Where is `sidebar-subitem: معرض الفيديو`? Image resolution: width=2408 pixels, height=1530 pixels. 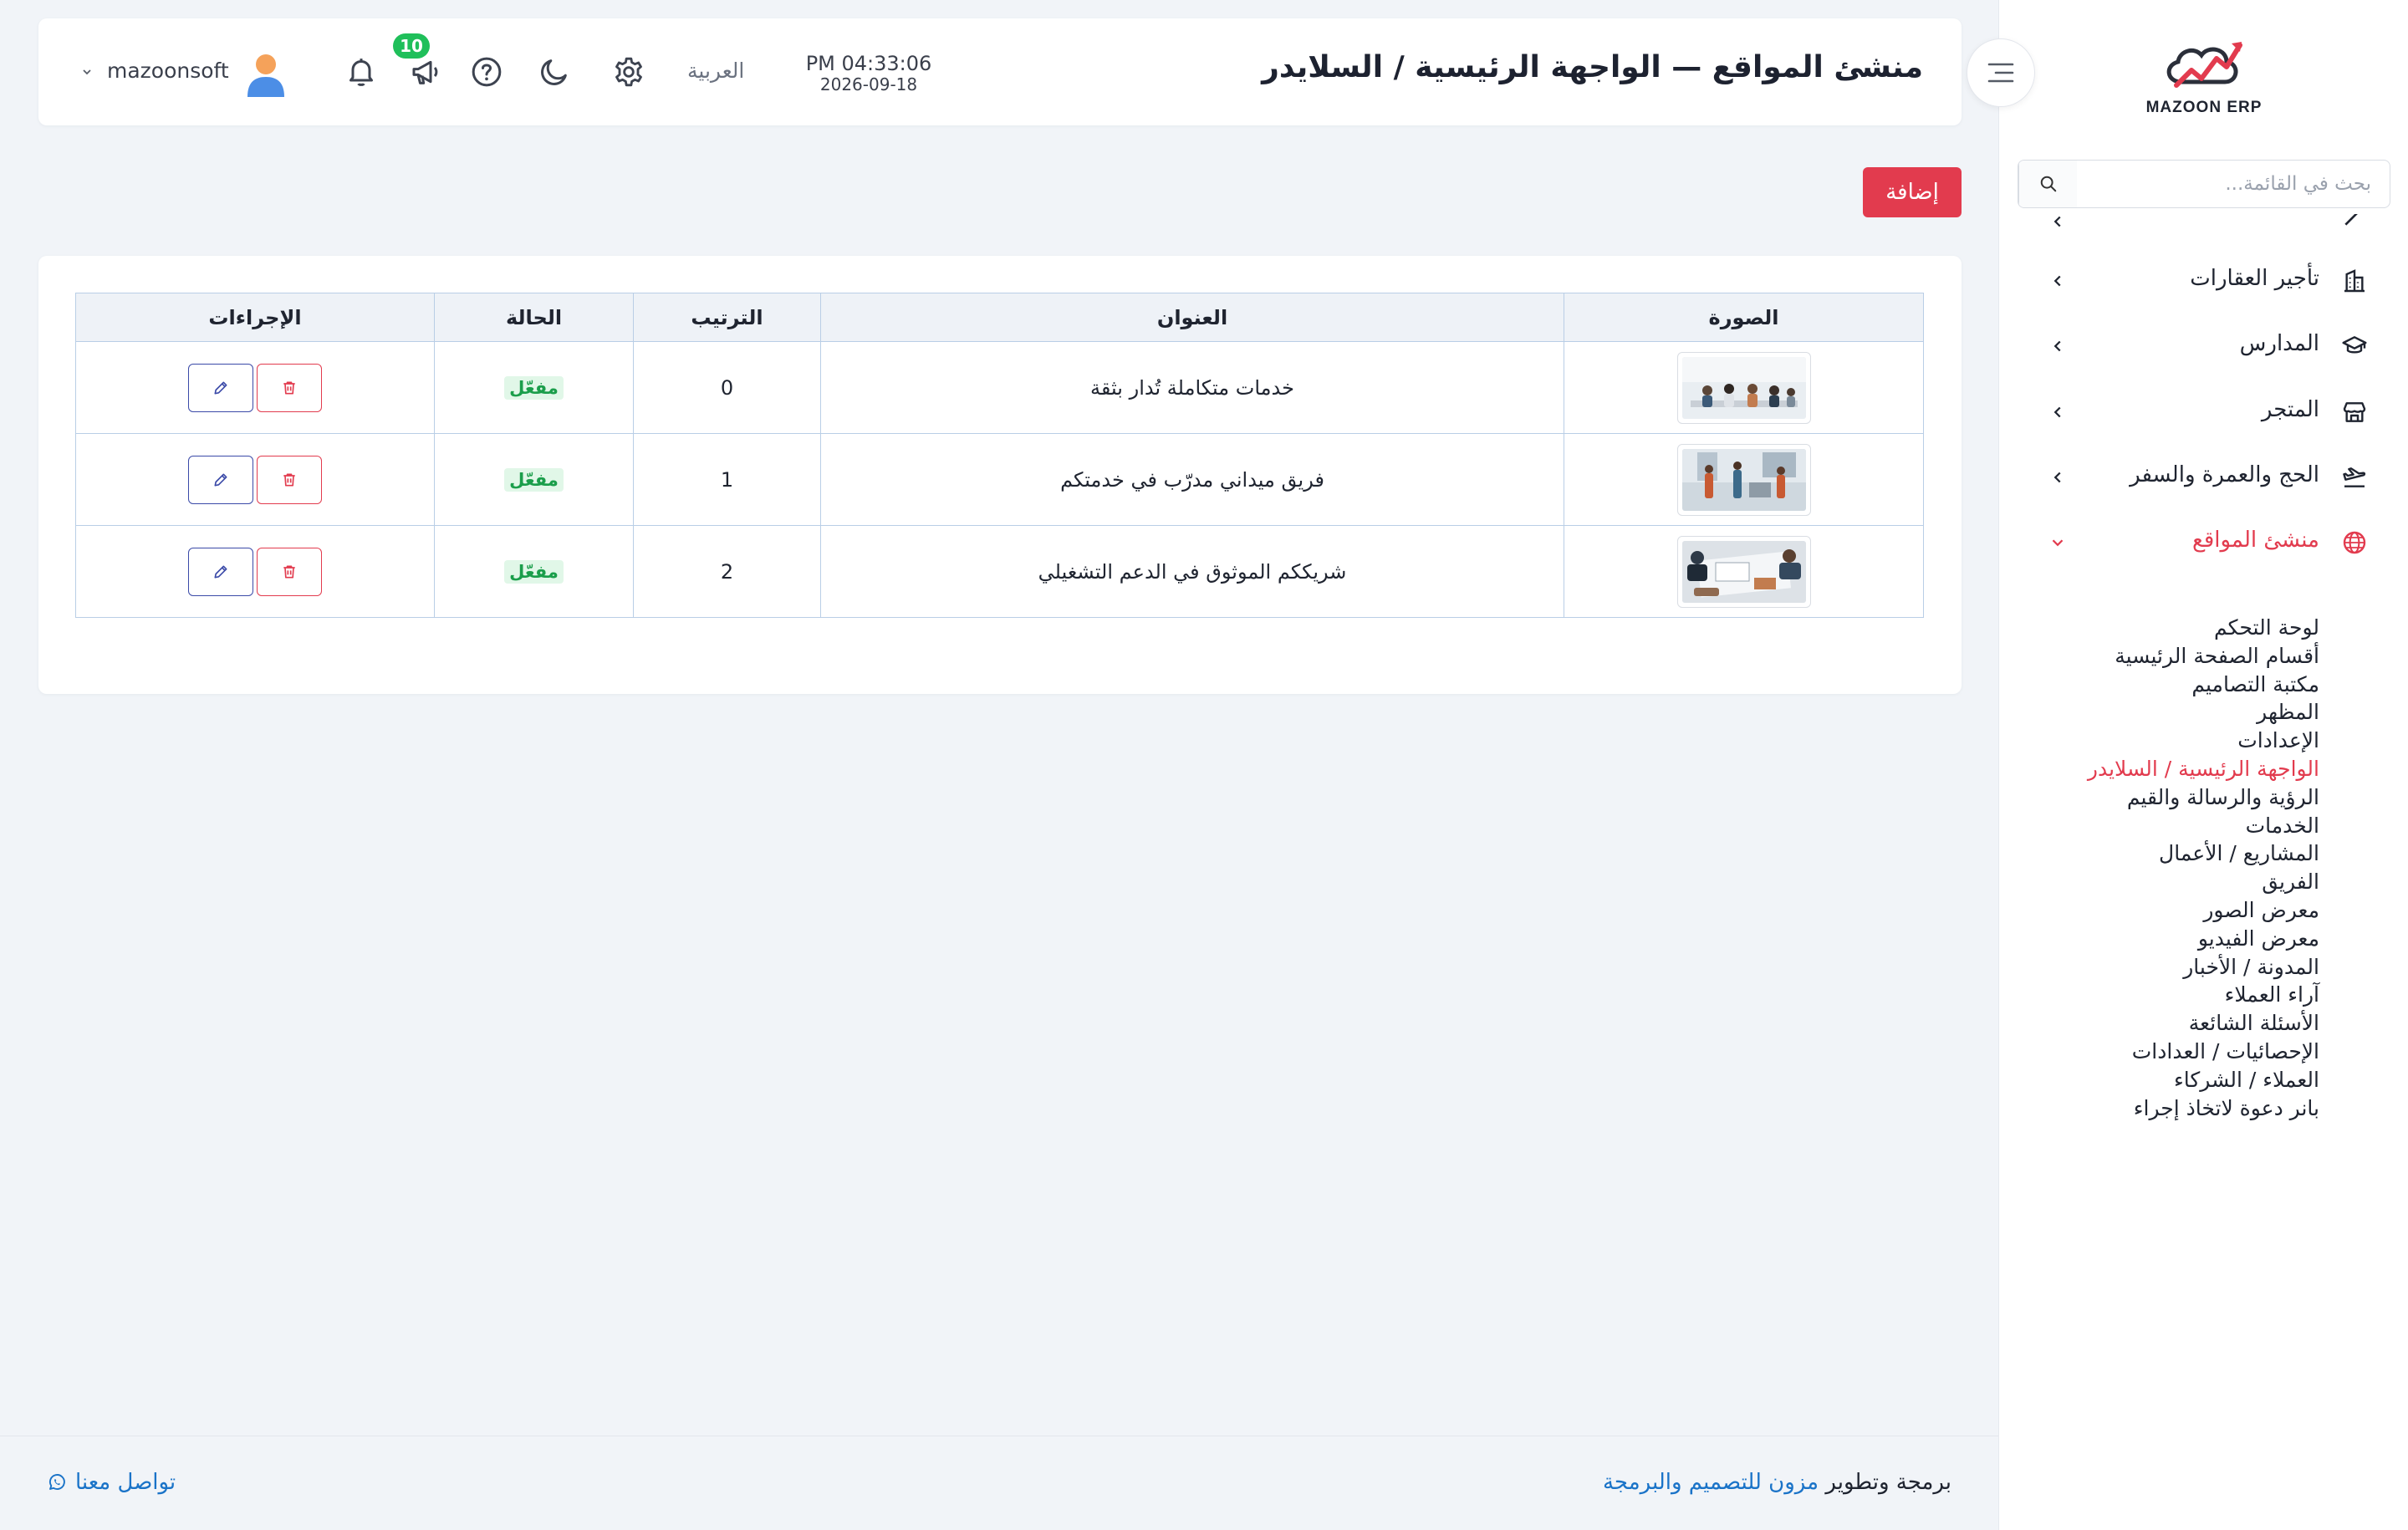
sidebar-subitem: معرض الفيديو is located at coordinates (2258, 938).